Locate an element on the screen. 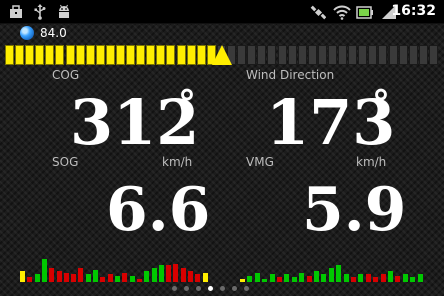 Image resolution: width=444 pixels, height=296 pixels. android-debug-icon is located at coordinates (64, 11).